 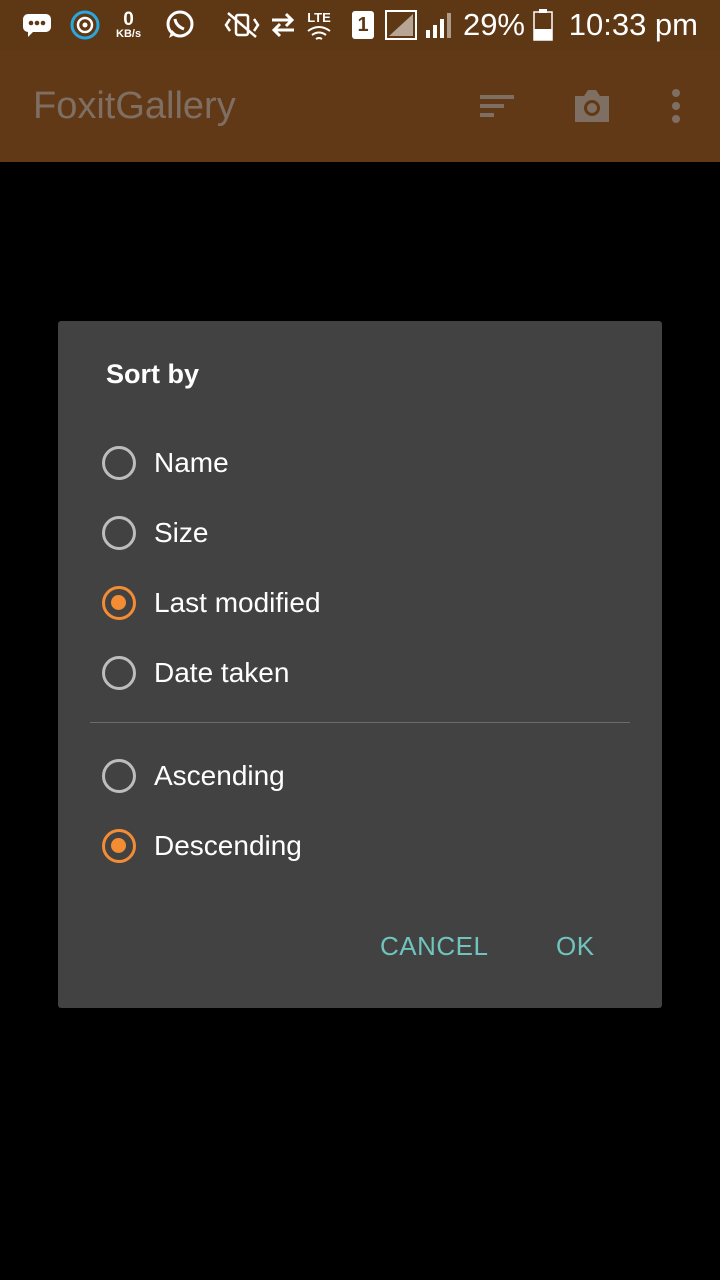 I want to click on option-label: Date taken, so click(x=222, y=672).